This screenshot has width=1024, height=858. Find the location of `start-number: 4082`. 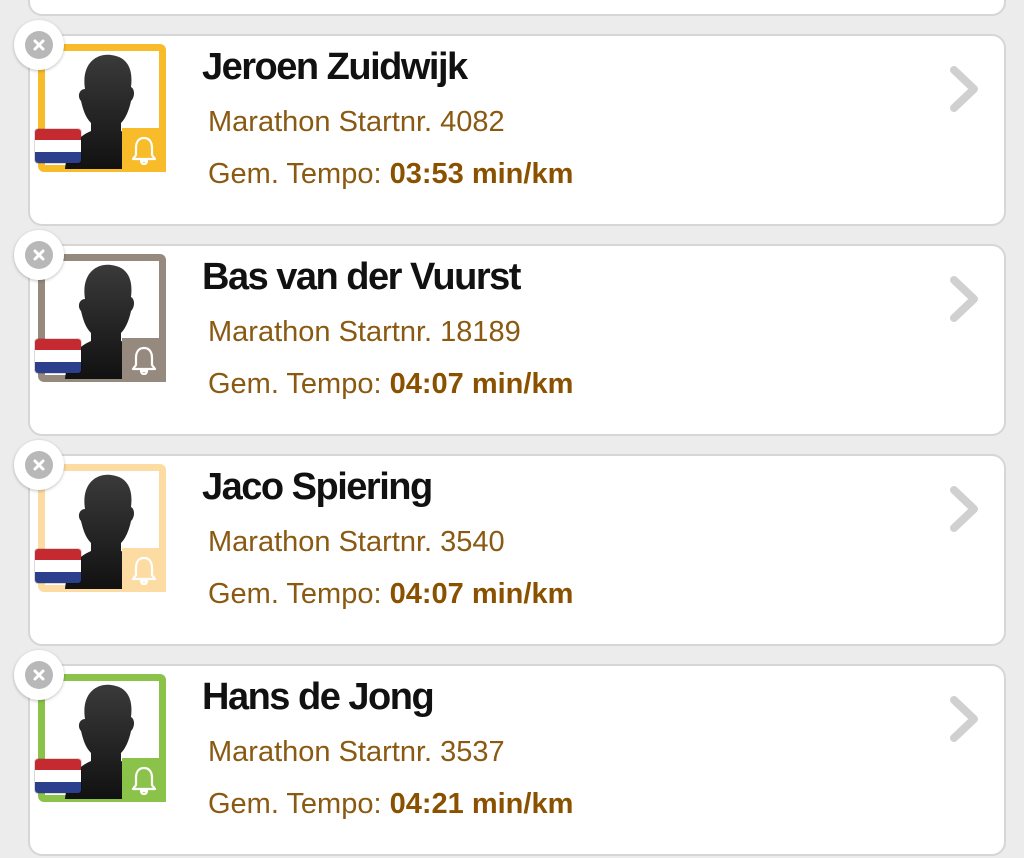

start-number: 4082 is located at coordinates (472, 122).